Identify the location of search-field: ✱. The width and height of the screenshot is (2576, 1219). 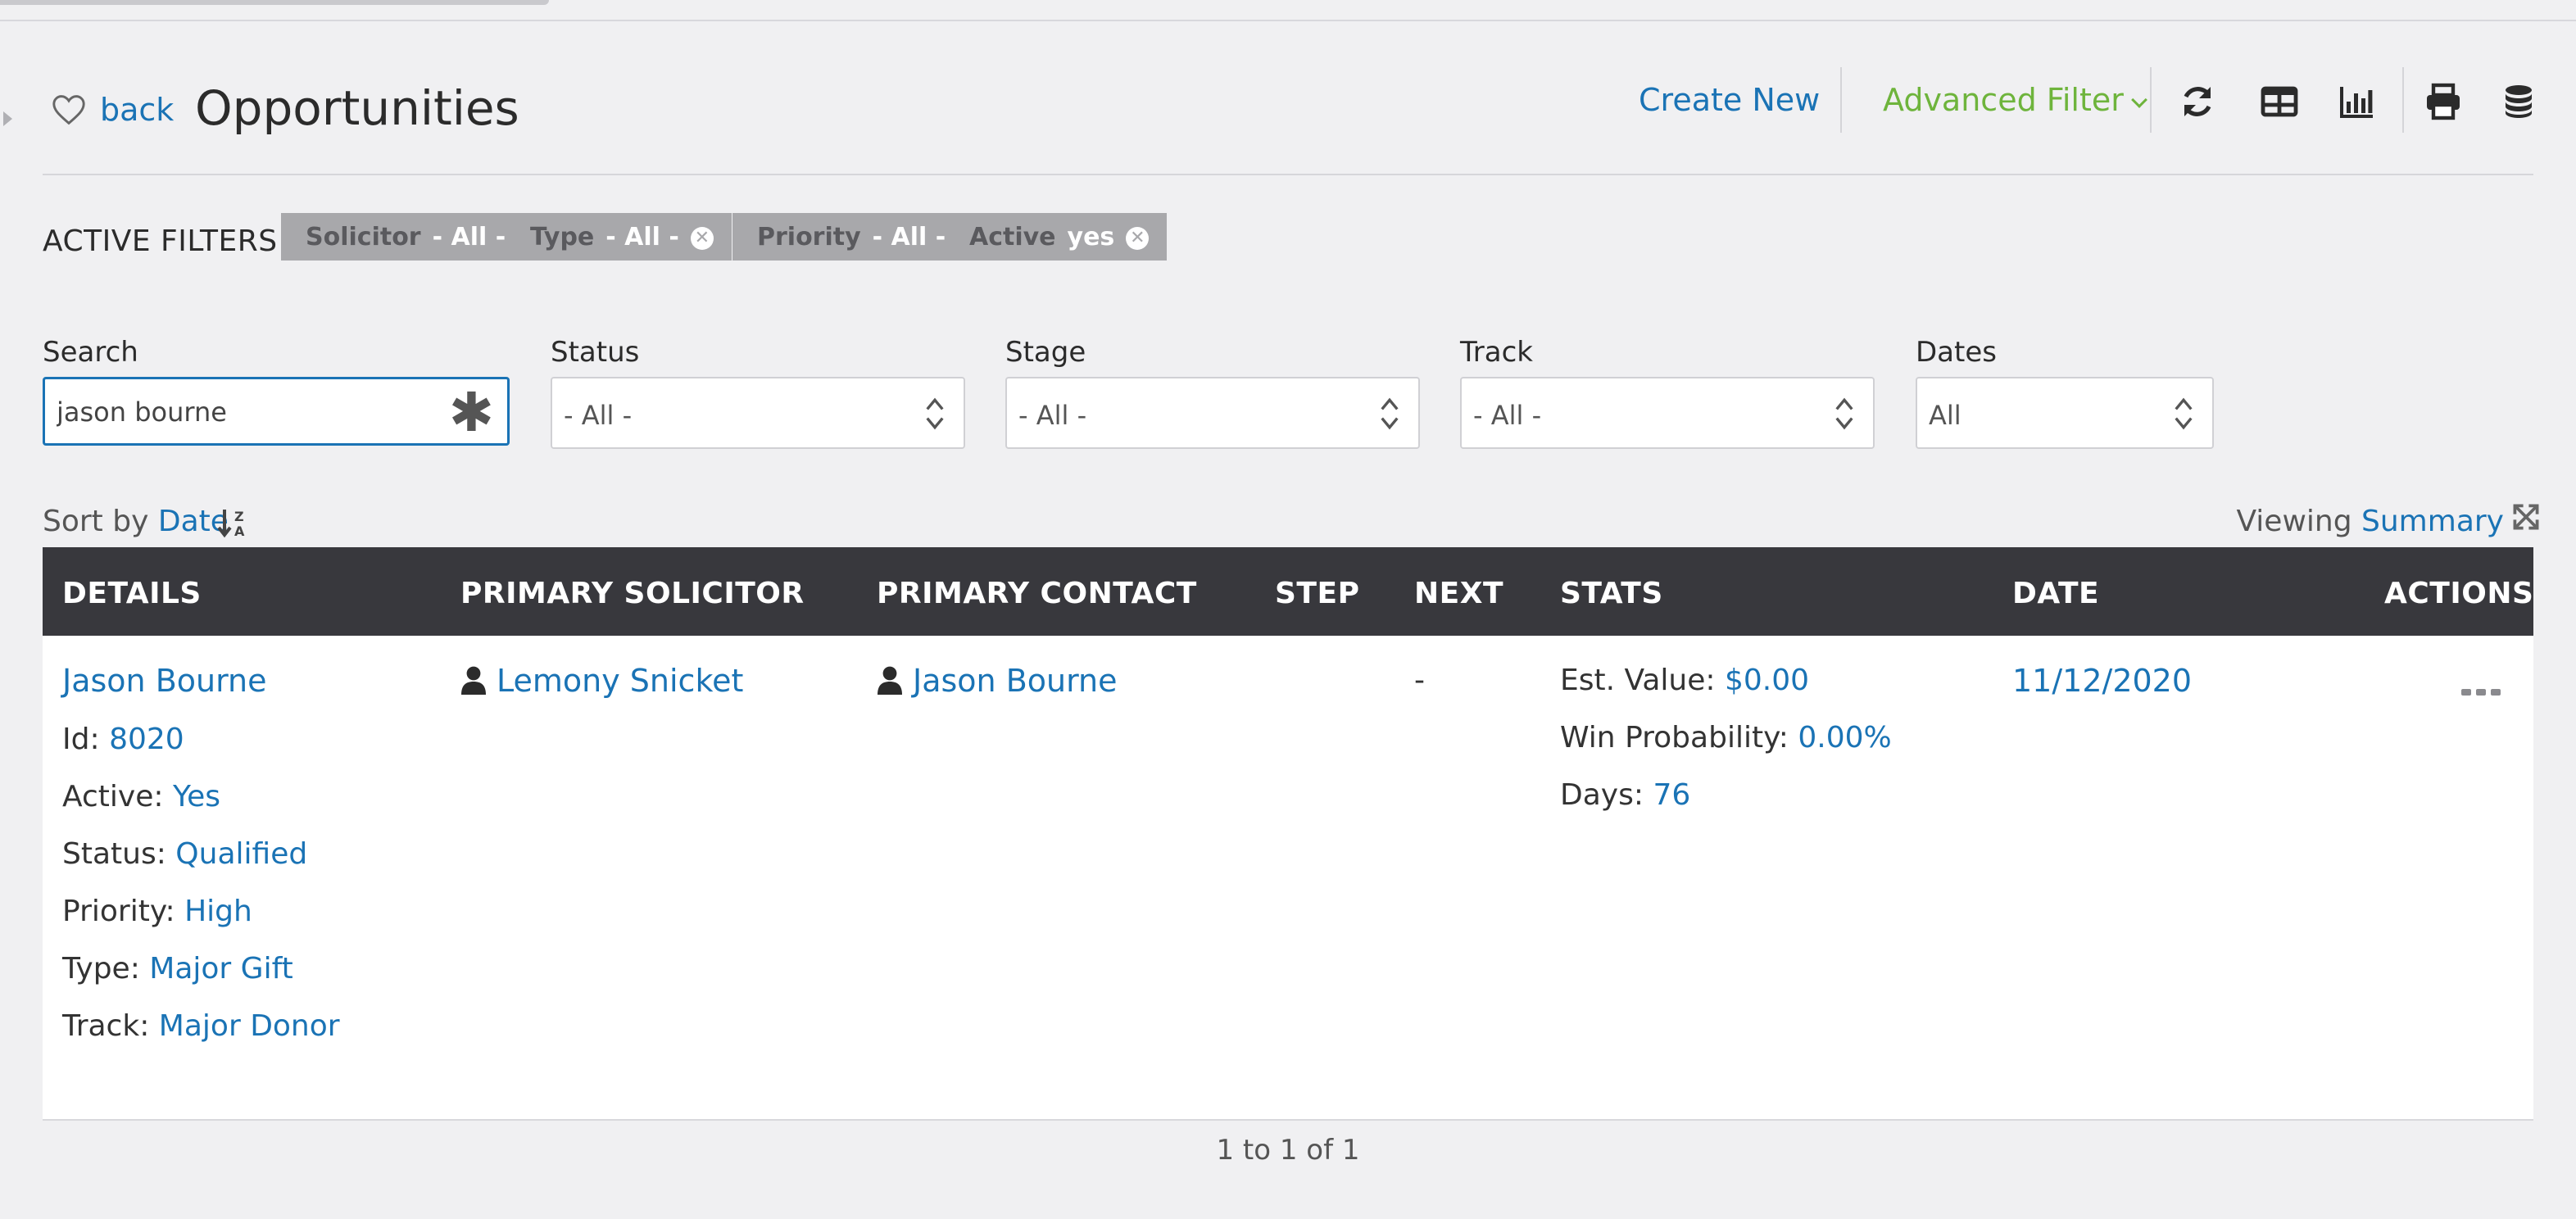
(276, 411).